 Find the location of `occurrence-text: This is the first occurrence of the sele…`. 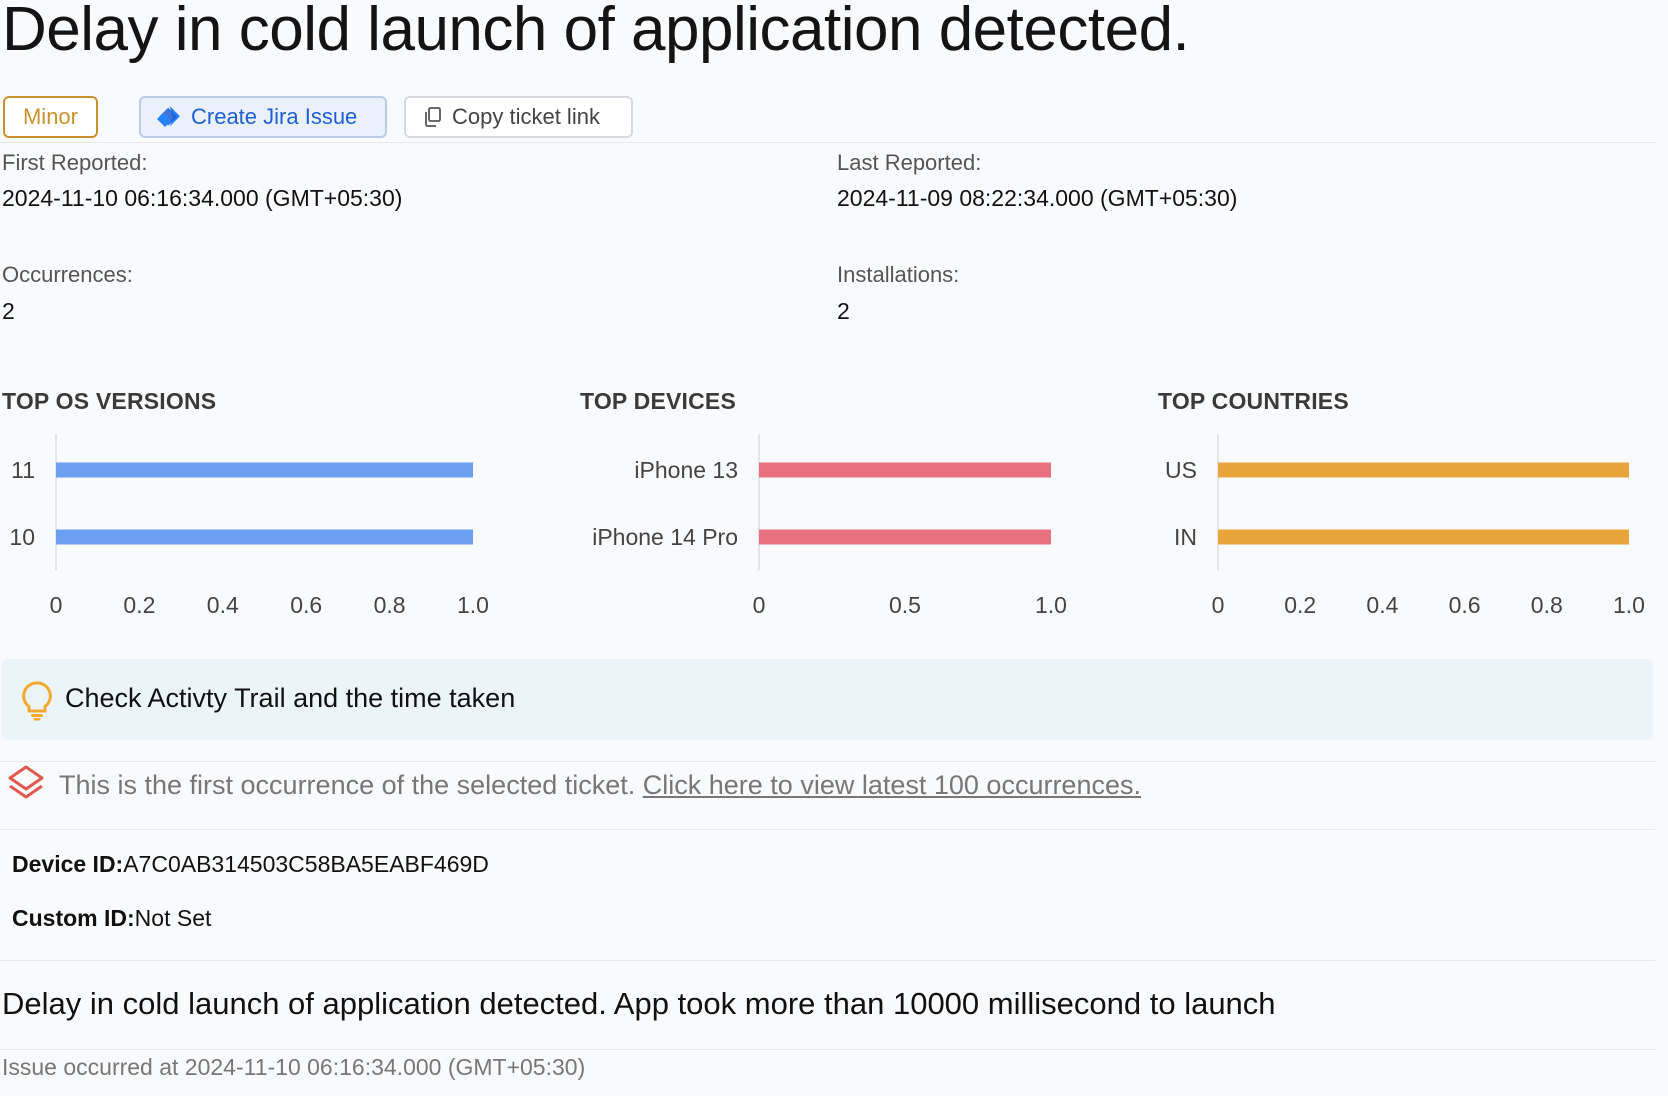

occurrence-text: This is the first occurrence of the sele… is located at coordinates (347, 785).